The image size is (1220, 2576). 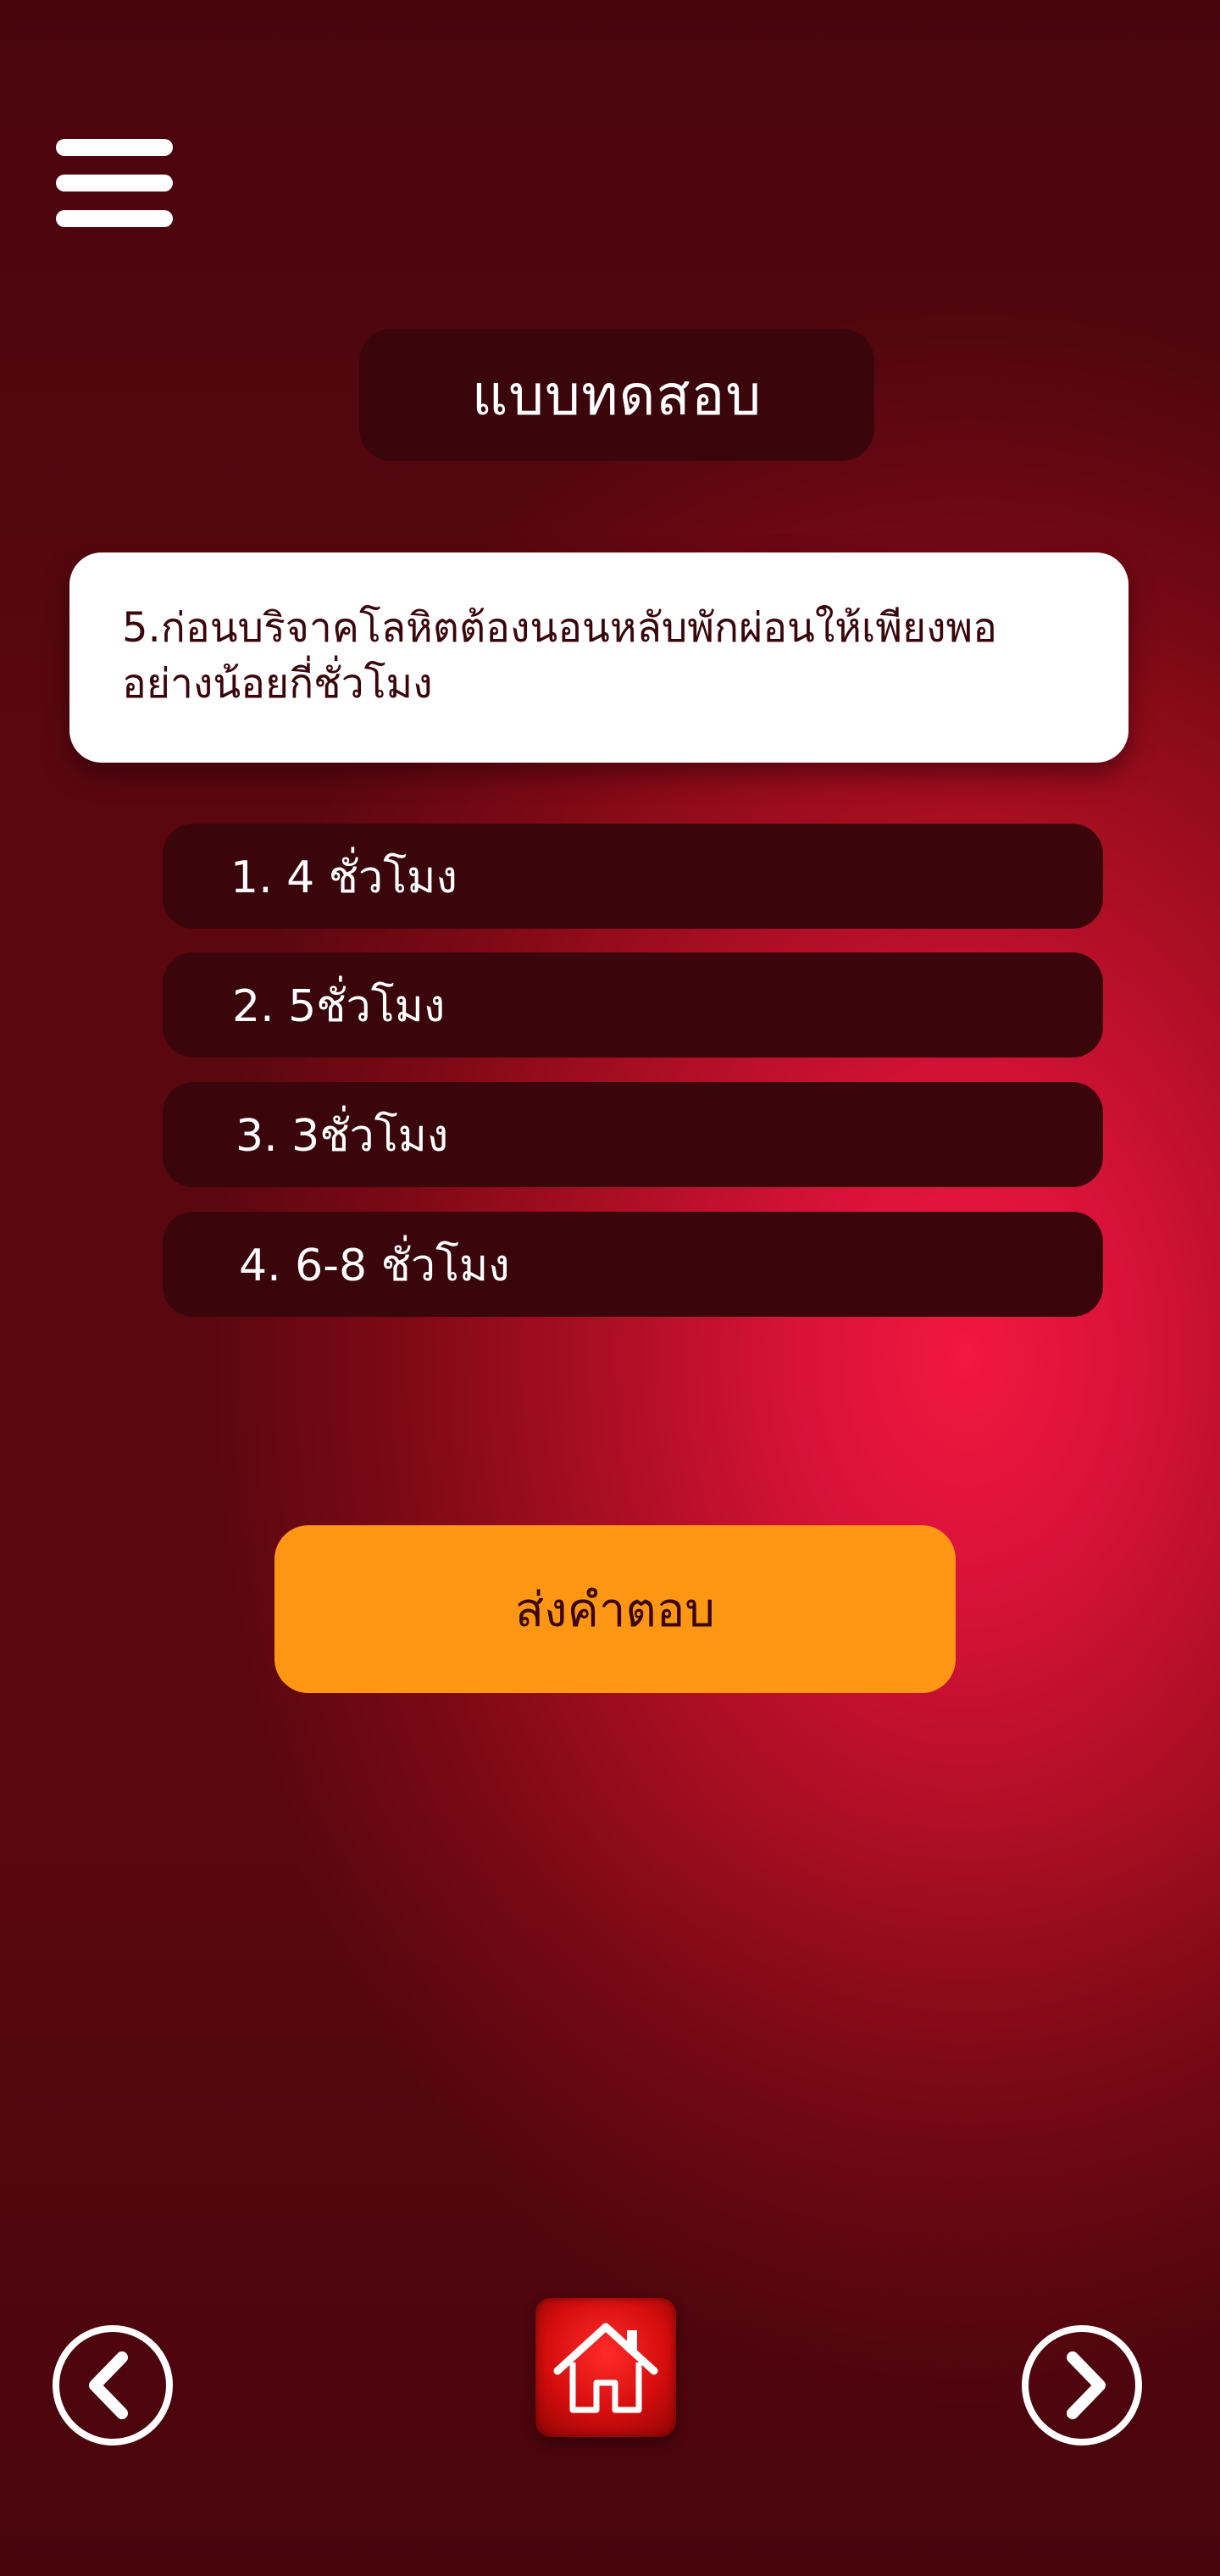 I want to click on submit-answer-button: ส่งคำตอบ, so click(x=615, y=1609).